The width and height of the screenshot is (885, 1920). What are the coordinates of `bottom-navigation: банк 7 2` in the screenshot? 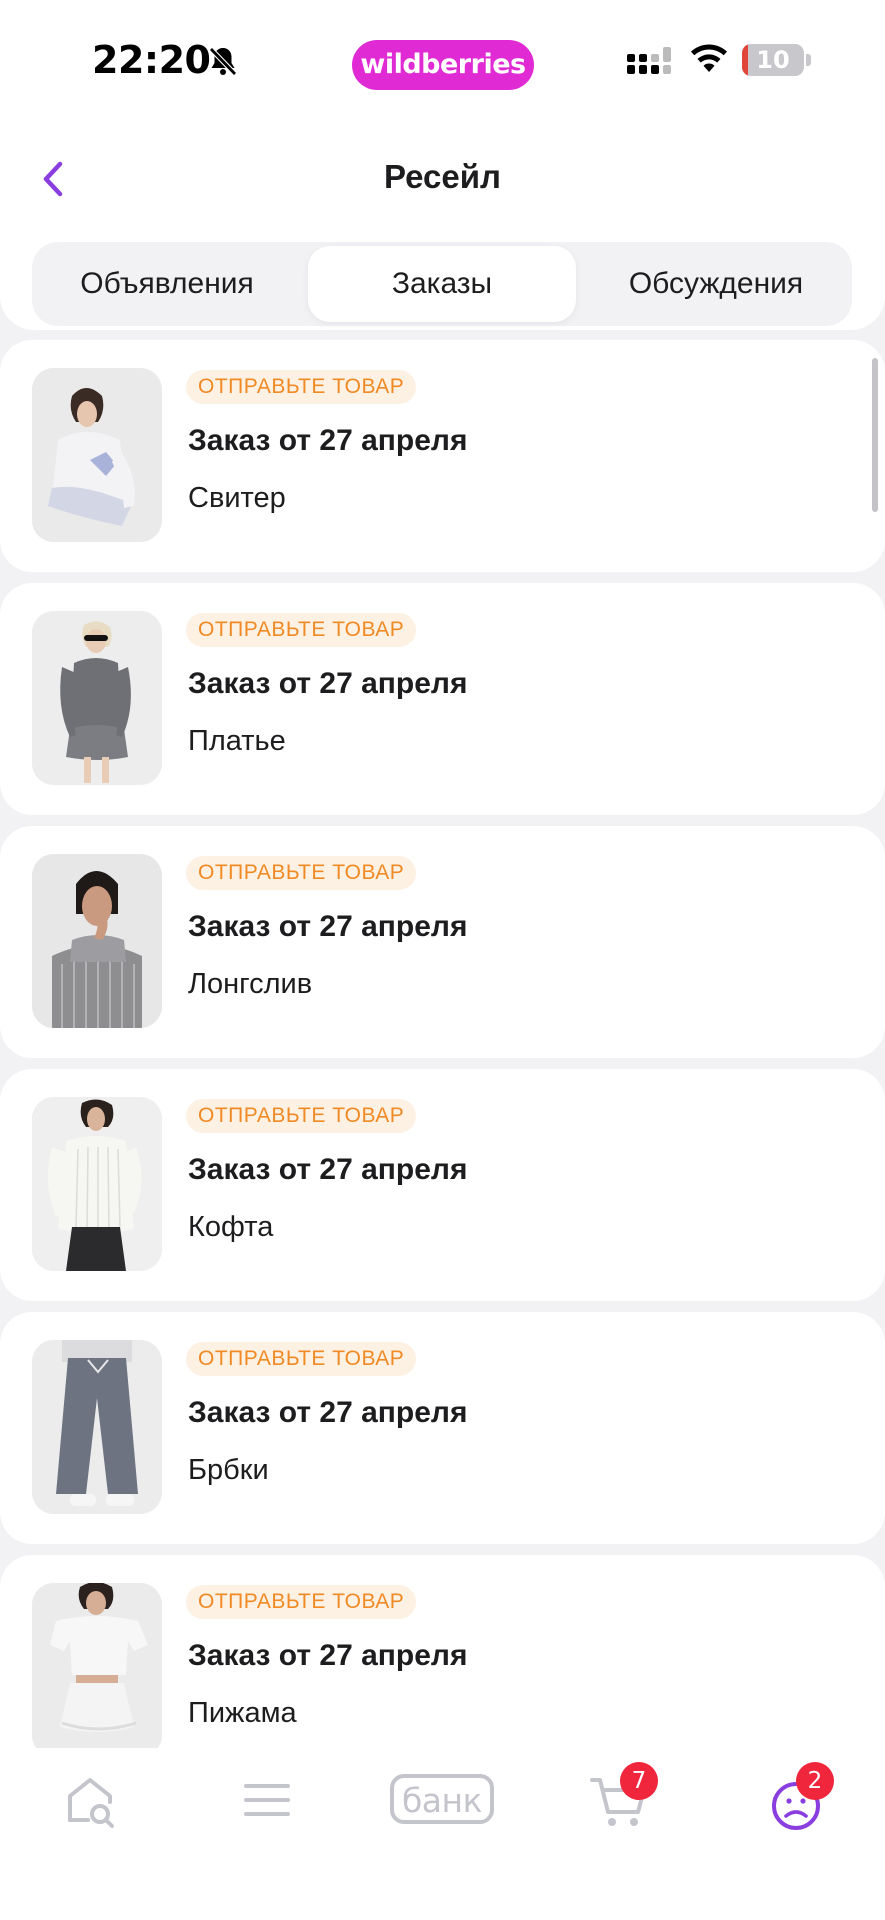 It's located at (442, 1834).